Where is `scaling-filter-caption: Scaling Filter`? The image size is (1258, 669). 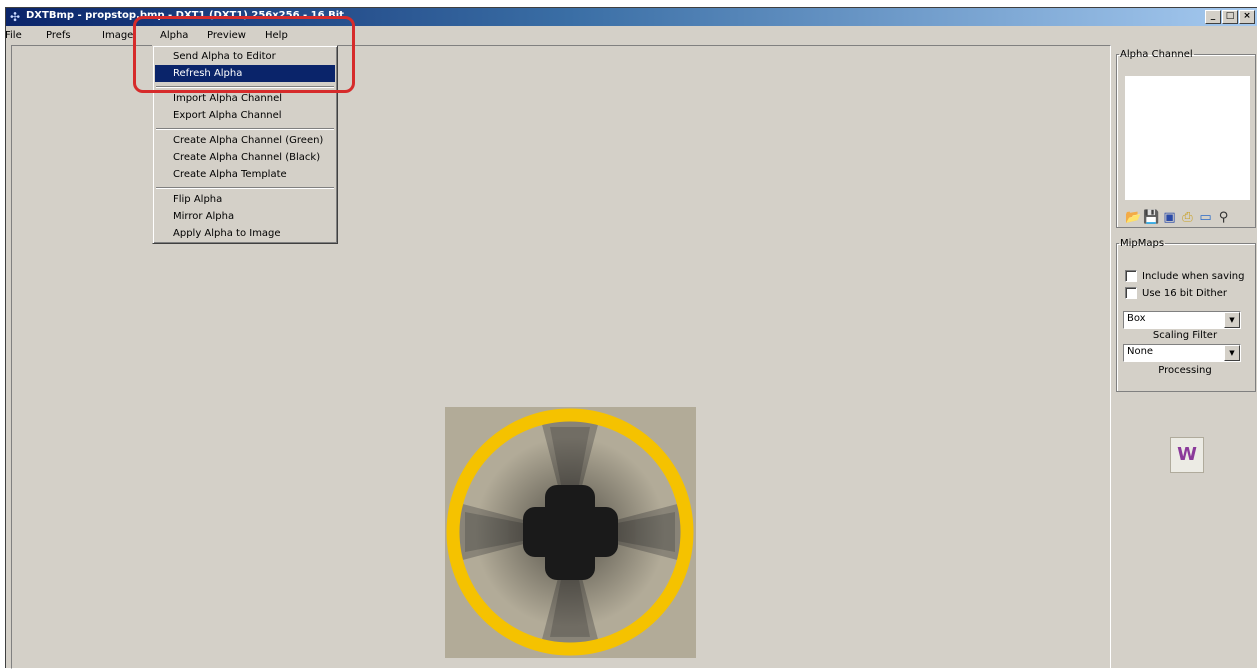 scaling-filter-caption: Scaling Filter is located at coordinates (1185, 335).